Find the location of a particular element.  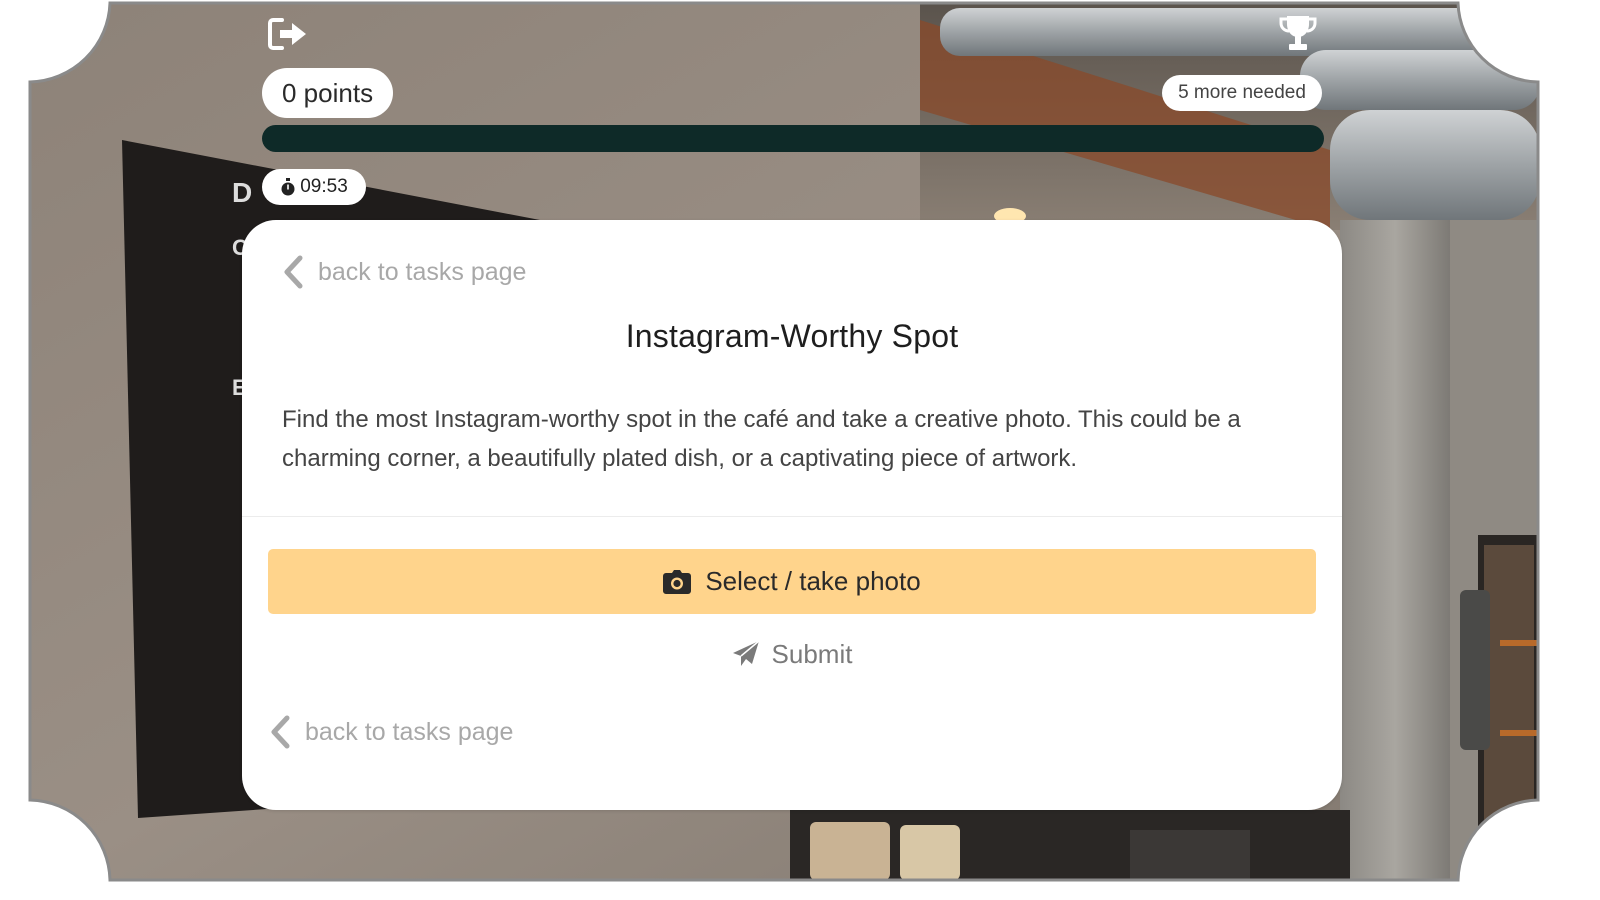

timer-badge: 09:53 is located at coordinates (314, 187).